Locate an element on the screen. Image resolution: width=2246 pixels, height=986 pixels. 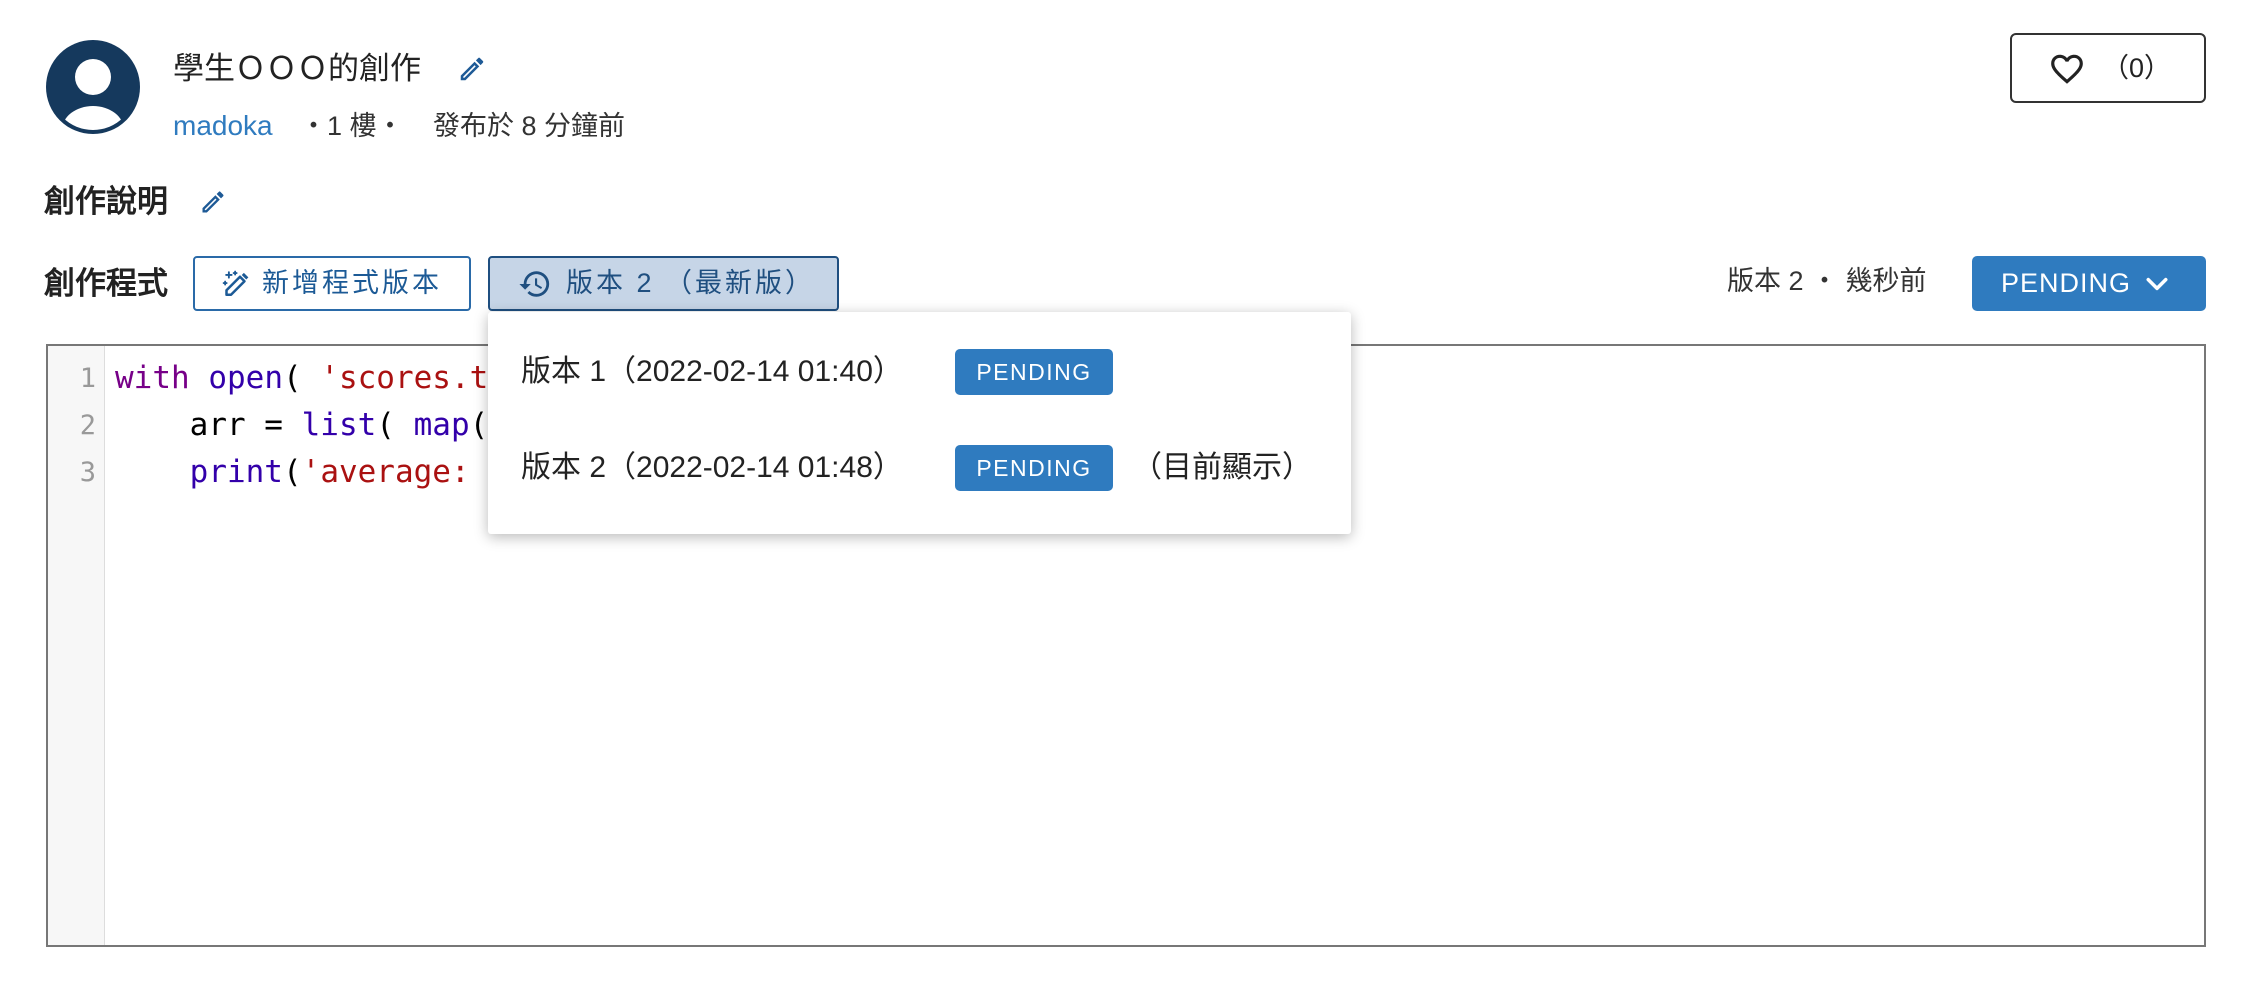
chevron-down-icon is located at coordinates (2157, 284).